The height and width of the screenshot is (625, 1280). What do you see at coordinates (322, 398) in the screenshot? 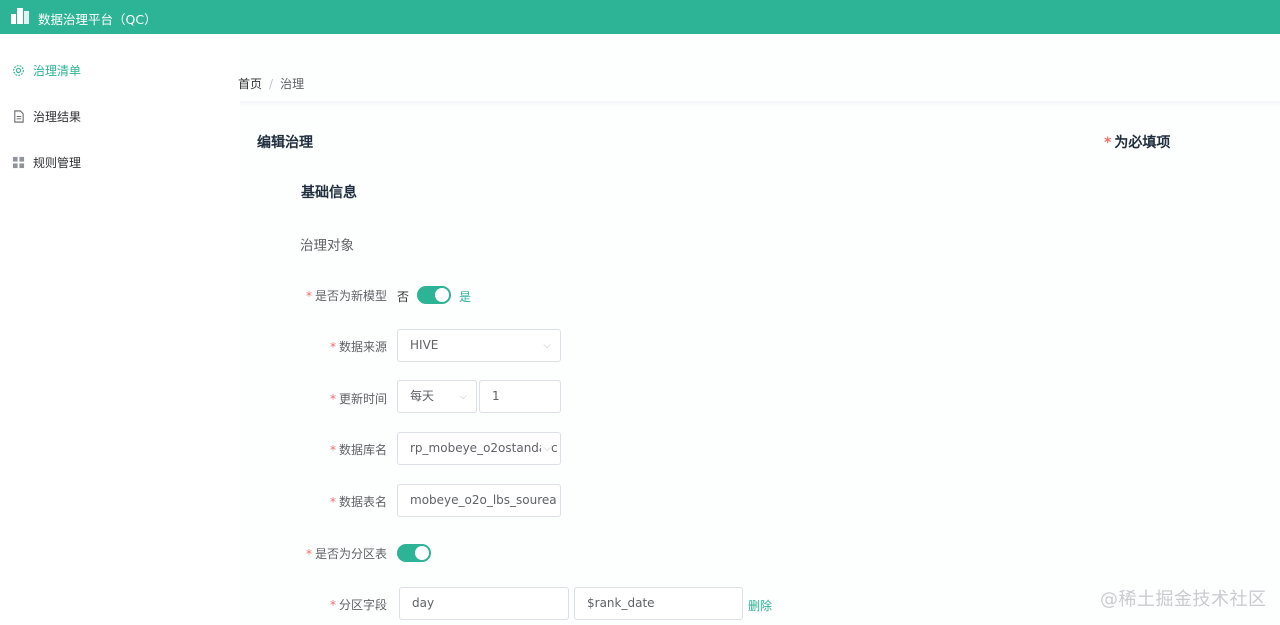
I see `update-time-label: * 更新时间` at bounding box center [322, 398].